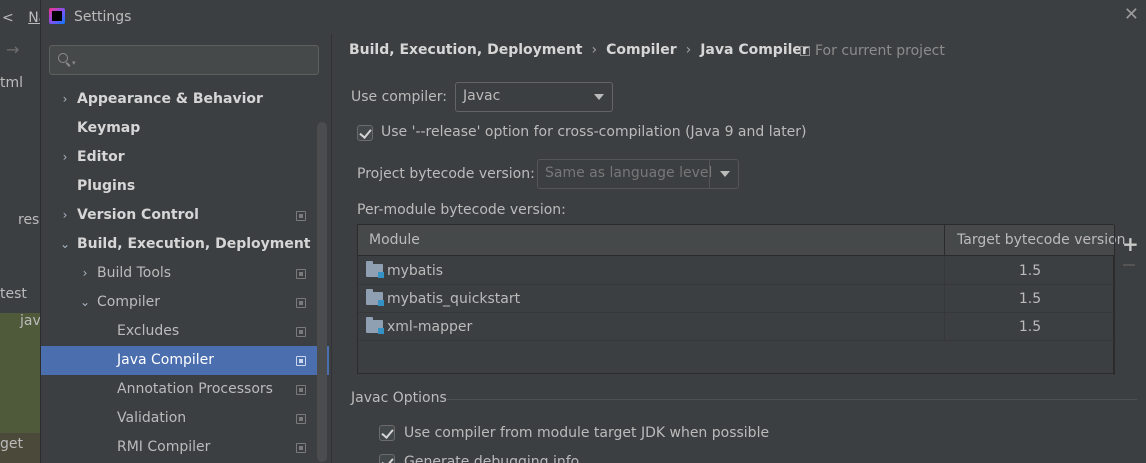 This screenshot has height=463, width=1146. I want to click on debugging-info-label: Generate debugging info, so click(492, 458).